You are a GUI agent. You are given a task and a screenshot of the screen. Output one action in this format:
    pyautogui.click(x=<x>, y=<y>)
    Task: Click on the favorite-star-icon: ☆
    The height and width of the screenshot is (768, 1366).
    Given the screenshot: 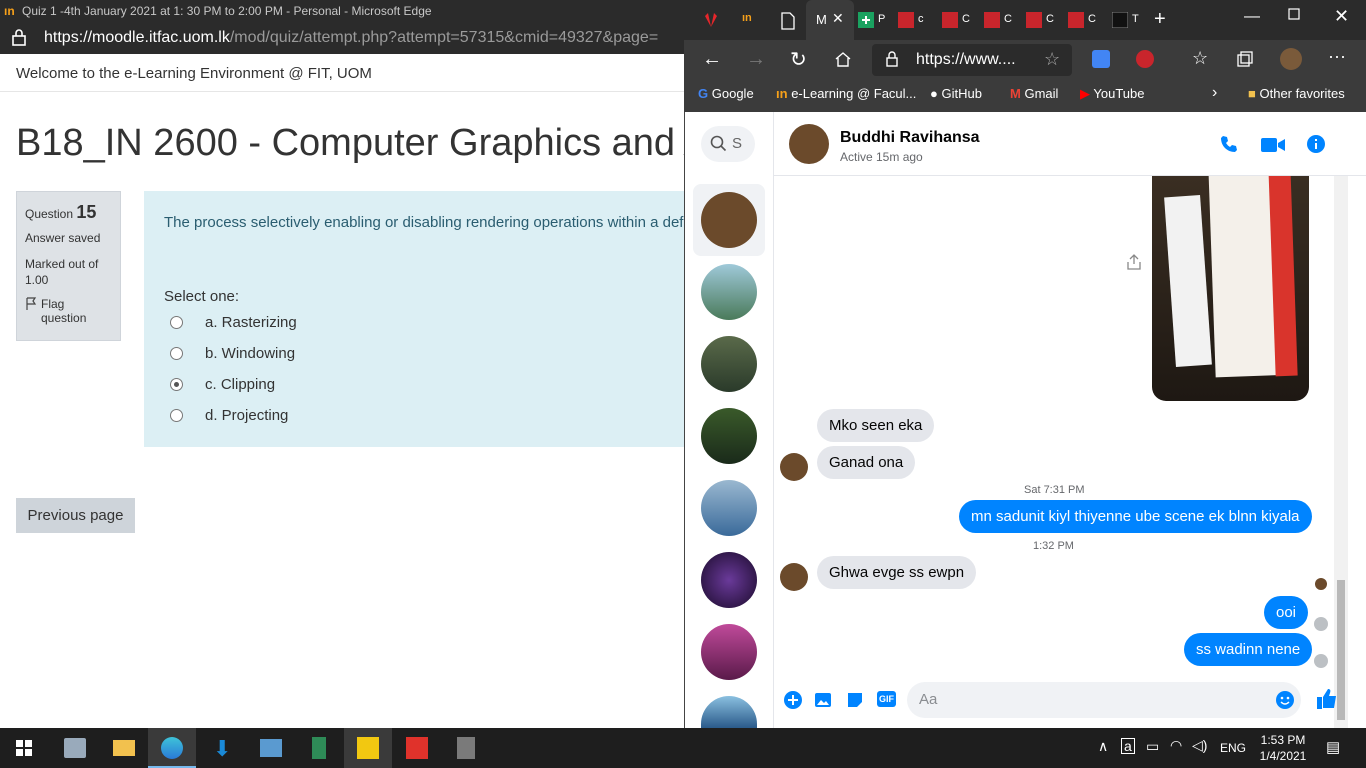 What is the action you would take?
    pyautogui.click(x=1052, y=59)
    